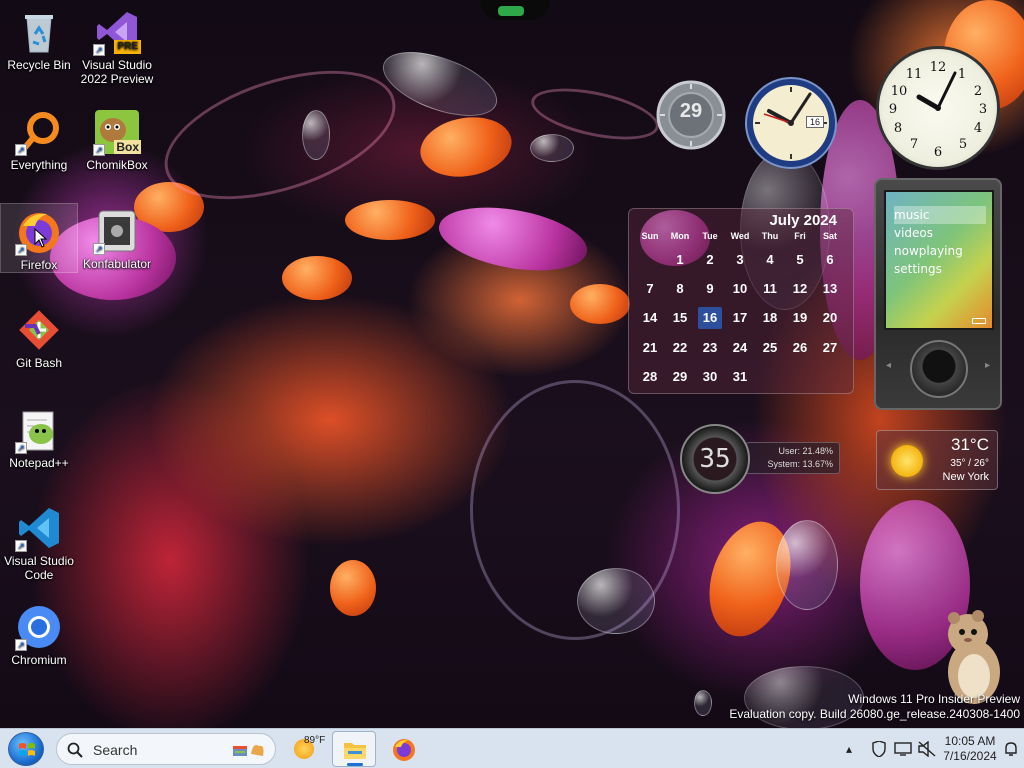 The image size is (1024, 768). Describe the element at coordinates (938, 67) in the screenshot. I see `svg-text: 12` at that location.